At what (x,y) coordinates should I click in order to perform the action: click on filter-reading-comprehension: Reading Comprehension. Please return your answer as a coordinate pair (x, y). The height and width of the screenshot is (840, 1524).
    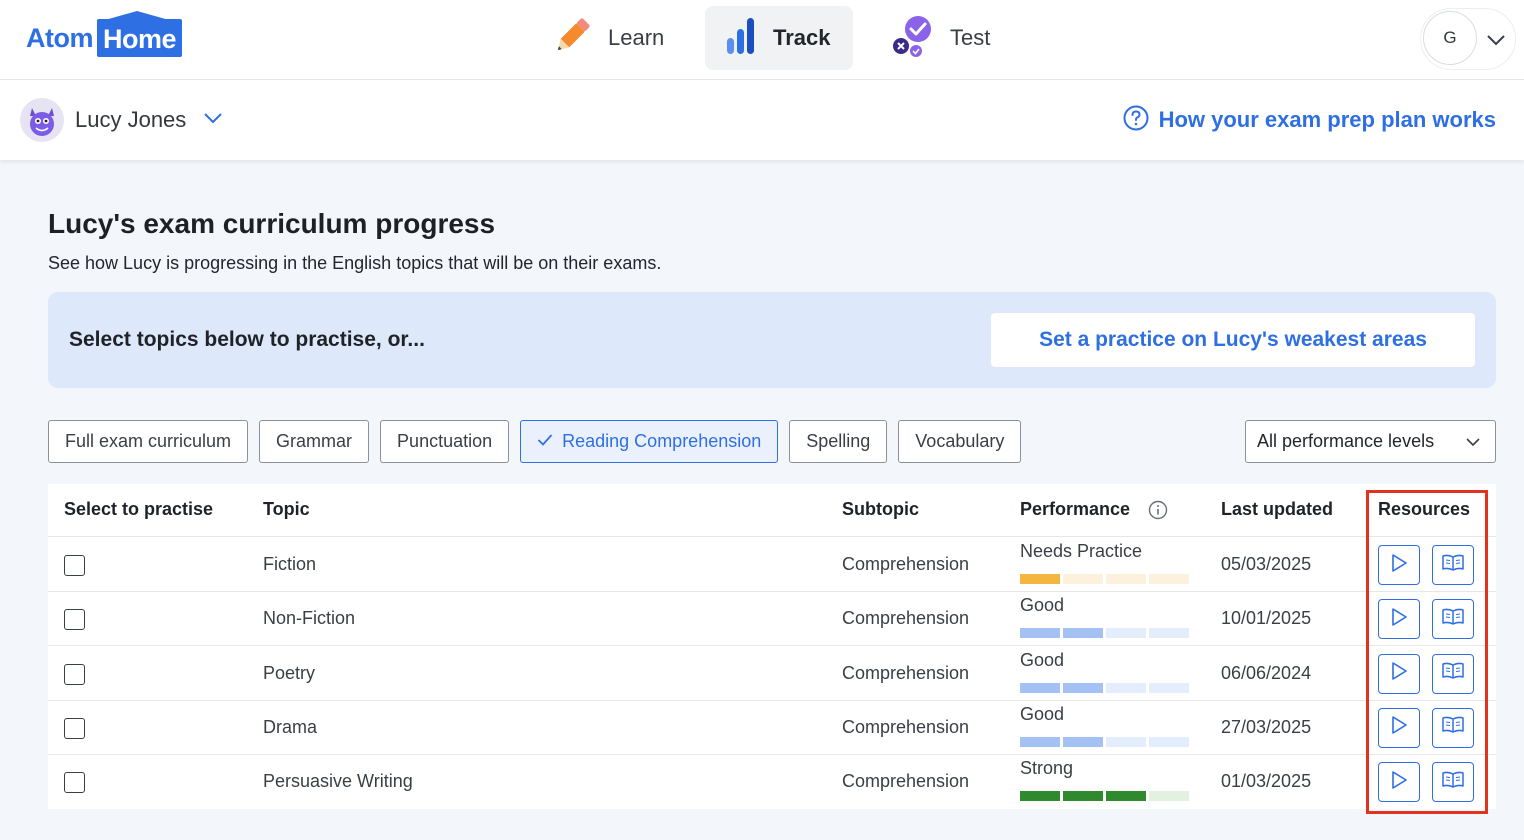
    Looking at the image, I should click on (649, 441).